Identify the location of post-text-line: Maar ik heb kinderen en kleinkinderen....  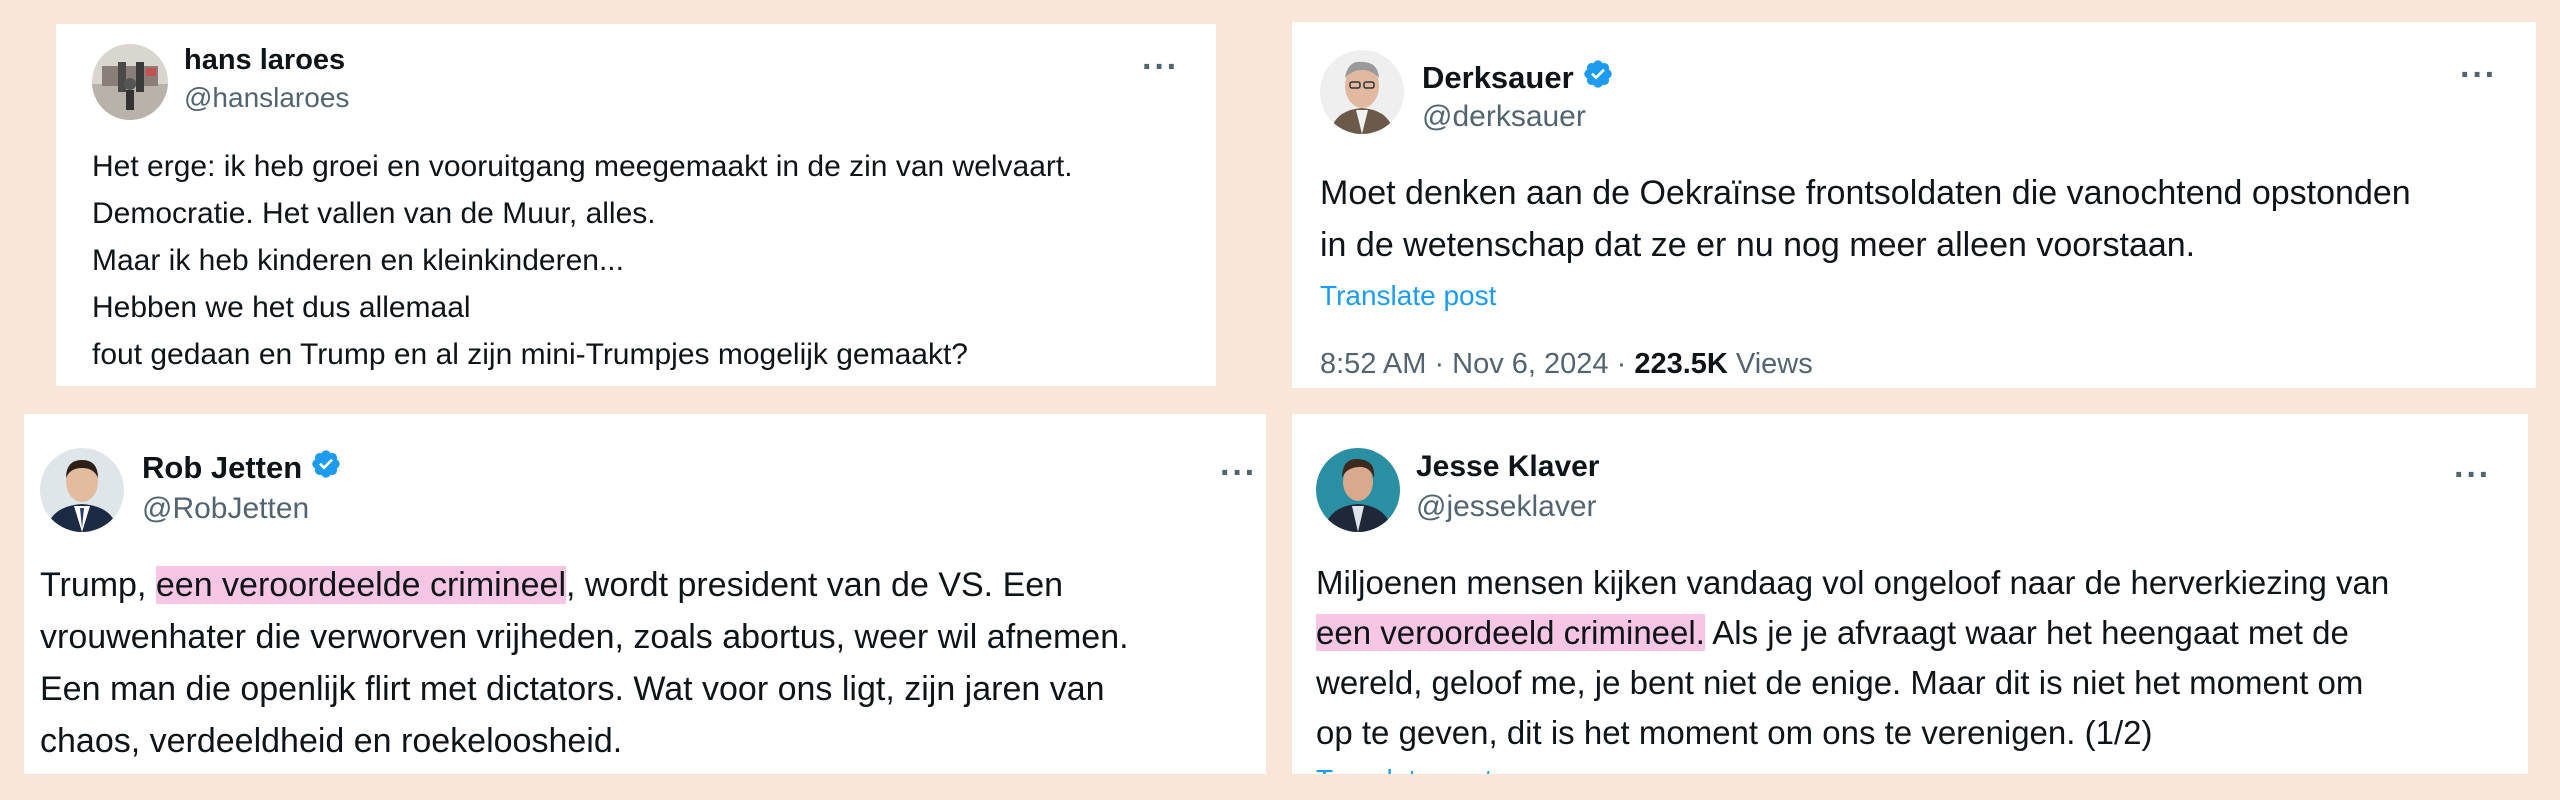
(358, 260).